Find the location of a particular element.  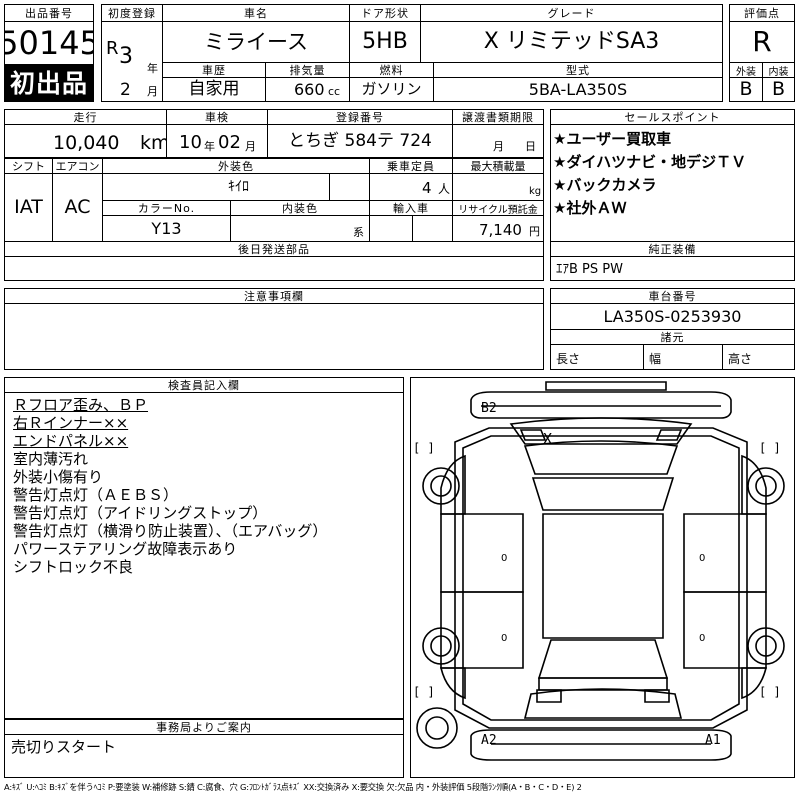

plate-number: とちぎ 584テ 724 is located at coordinates (360, 140).